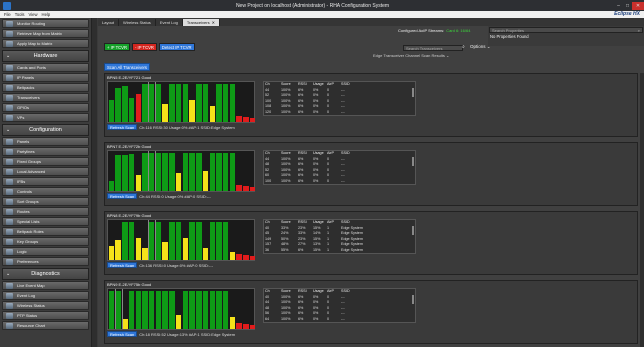 The width and height of the screenshot is (644, 347). What do you see at coordinates (618, 6) in the screenshot?
I see `minimize-button: –` at bounding box center [618, 6].